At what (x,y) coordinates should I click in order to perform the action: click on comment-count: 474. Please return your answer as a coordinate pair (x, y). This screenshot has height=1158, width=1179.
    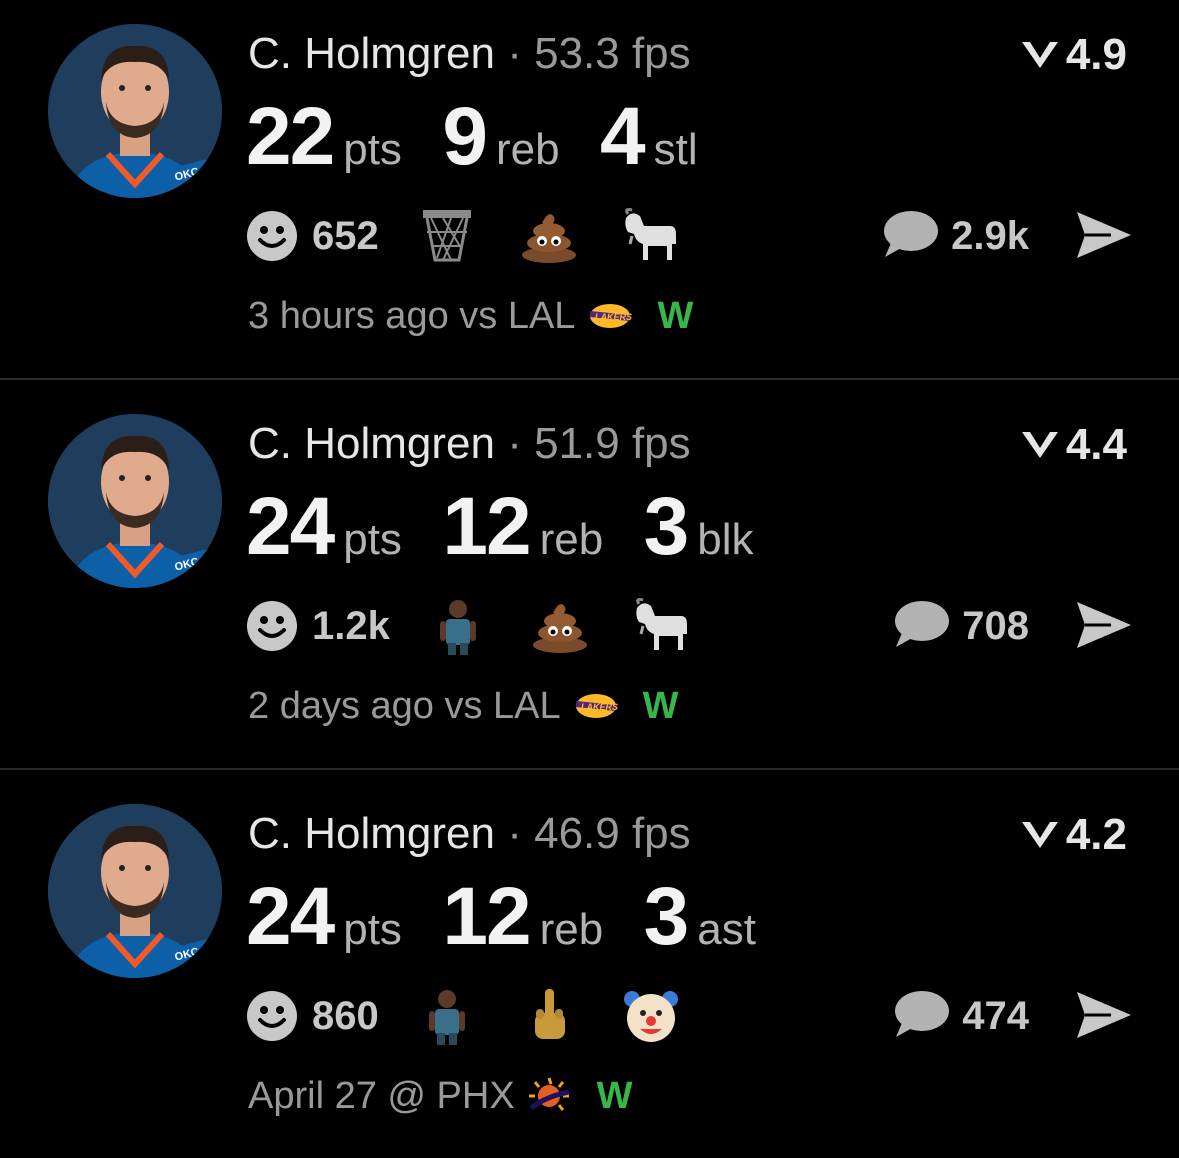
    Looking at the image, I should click on (995, 1015).